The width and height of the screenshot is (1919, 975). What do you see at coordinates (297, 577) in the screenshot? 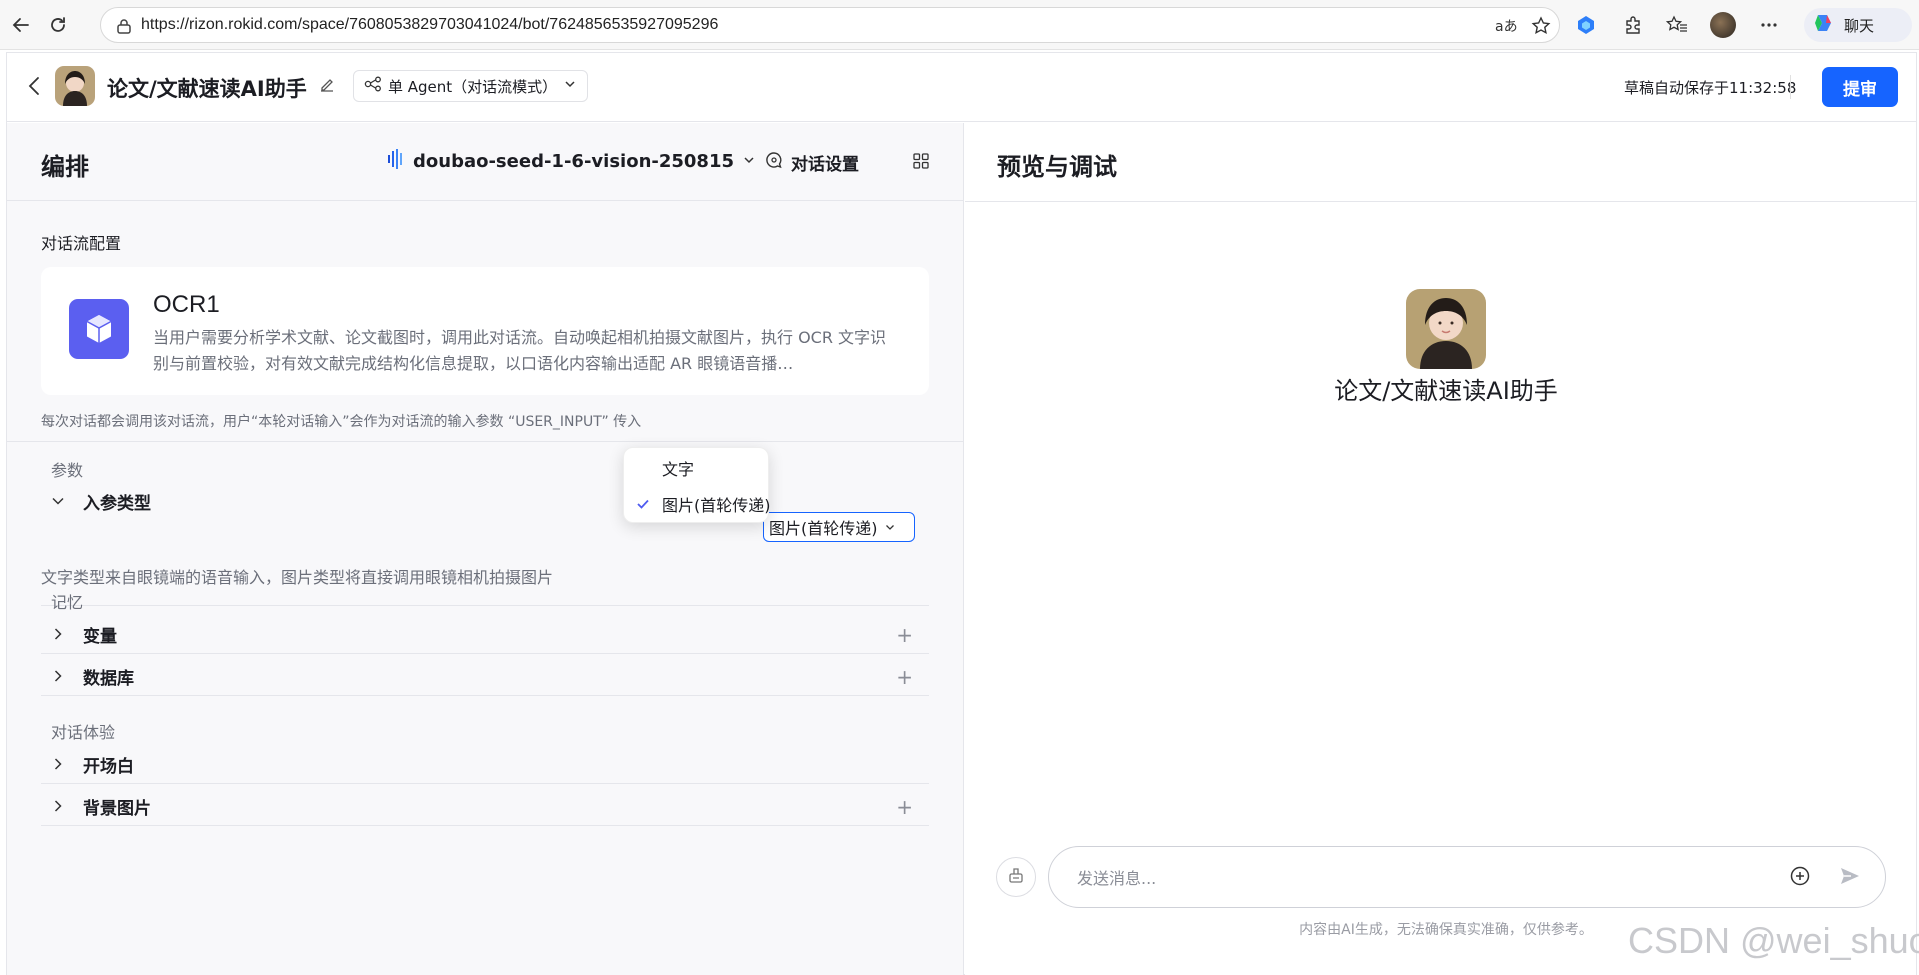
I see `input-type-description: 文字类型来自眼镜端的语音输入，图片类型将直接调用眼镜相机拍摄图片` at bounding box center [297, 577].